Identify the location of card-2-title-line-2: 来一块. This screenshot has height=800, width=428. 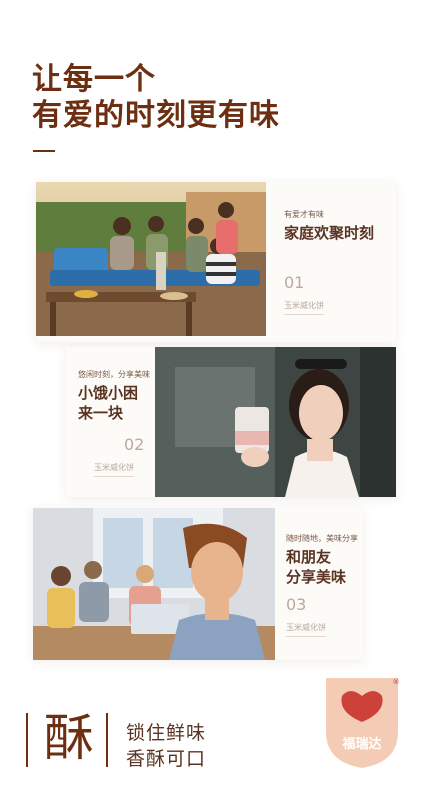
(101, 413).